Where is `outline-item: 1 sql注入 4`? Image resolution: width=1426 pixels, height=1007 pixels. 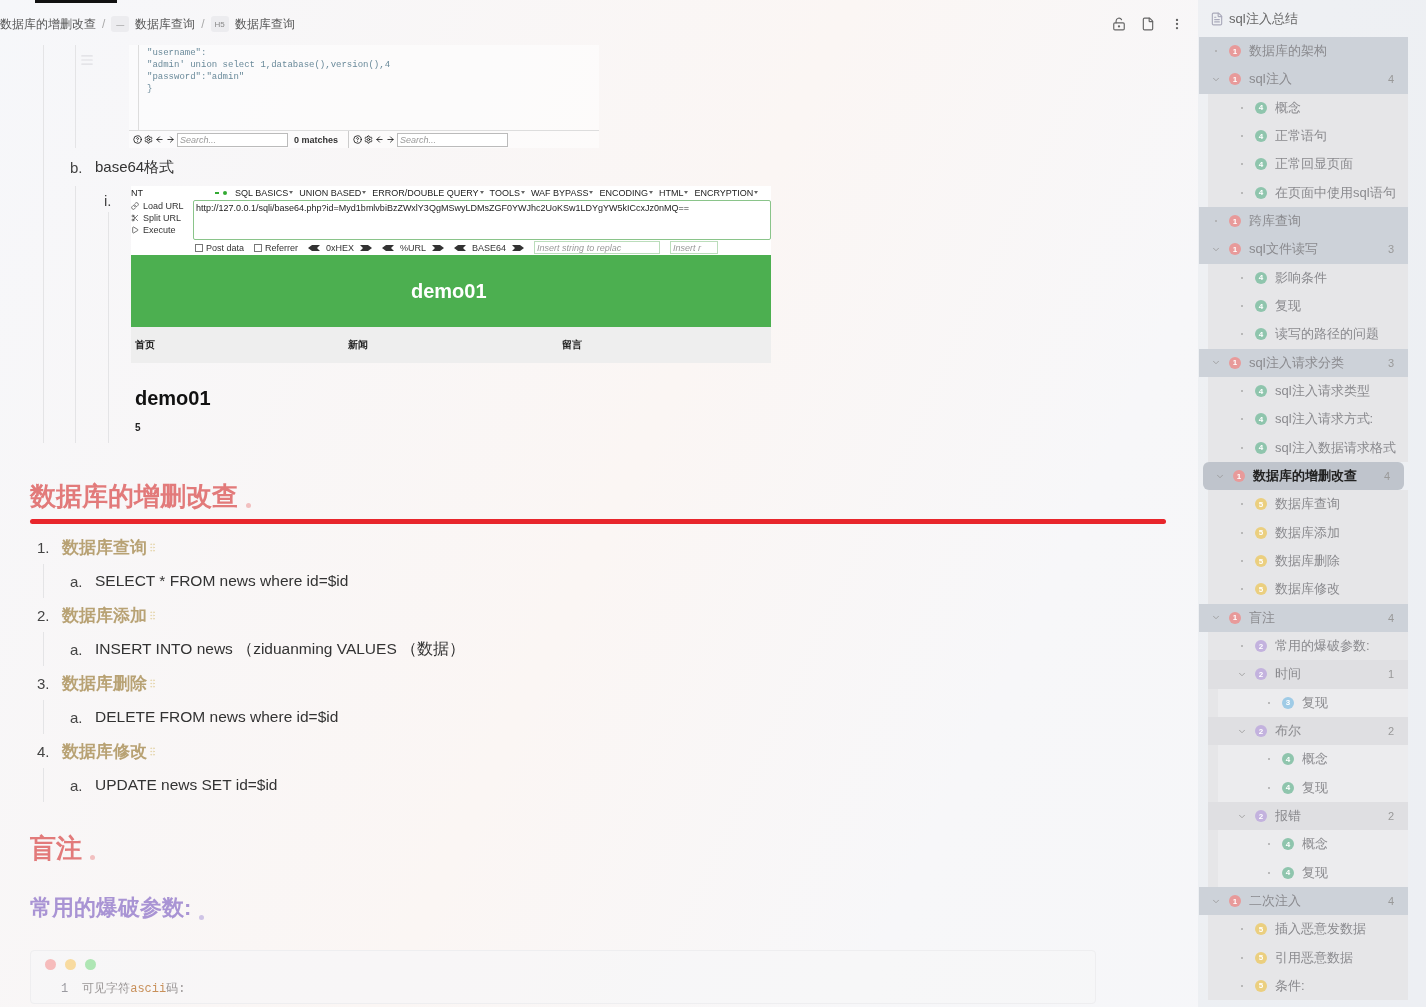
outline-item: 1 sql注入 4 is located at coordinates (1303, 79).